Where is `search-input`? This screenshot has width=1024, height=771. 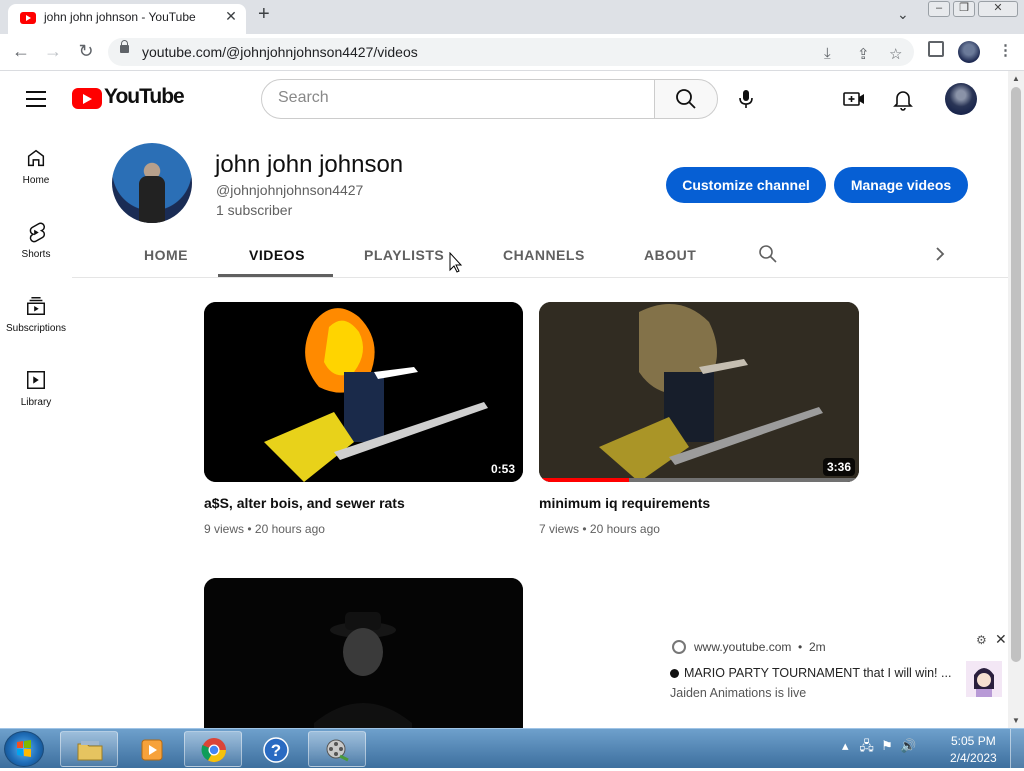 search-input is located at coordinates (458, 98).